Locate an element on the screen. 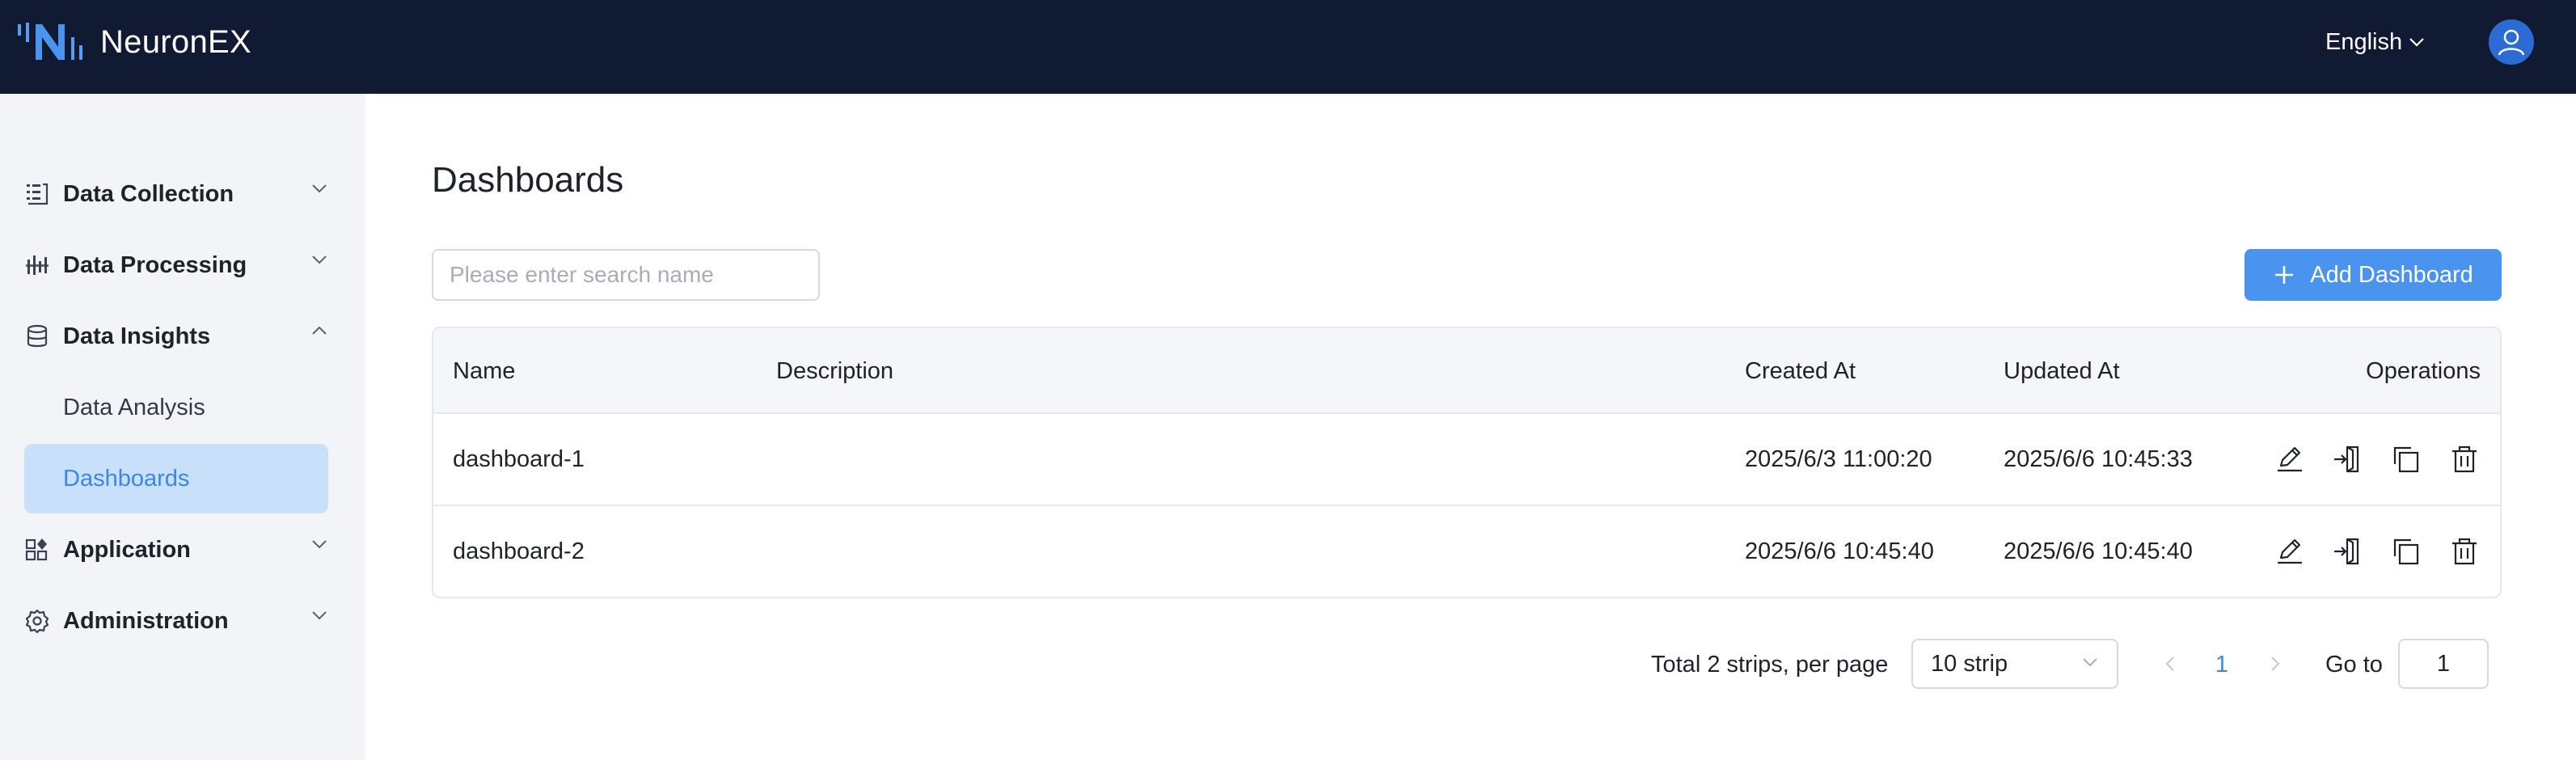 The width and height of the screenshot is (2576, 760). gear-icon is located at coordinates (37, 621).